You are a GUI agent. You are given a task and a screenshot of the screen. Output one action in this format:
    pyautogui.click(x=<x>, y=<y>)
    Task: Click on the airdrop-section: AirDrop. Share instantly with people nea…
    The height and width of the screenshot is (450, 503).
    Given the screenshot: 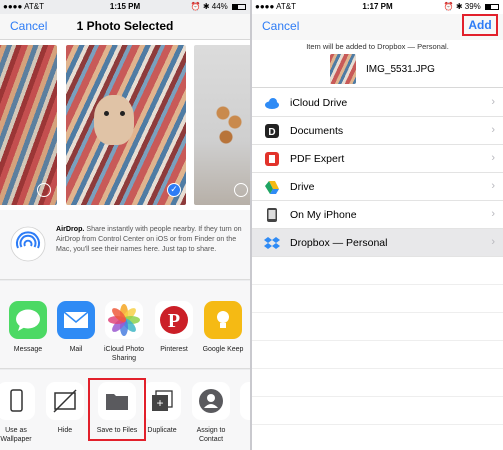 What is the action you would take?
    pyautogui.click(x=125, y=245)
    